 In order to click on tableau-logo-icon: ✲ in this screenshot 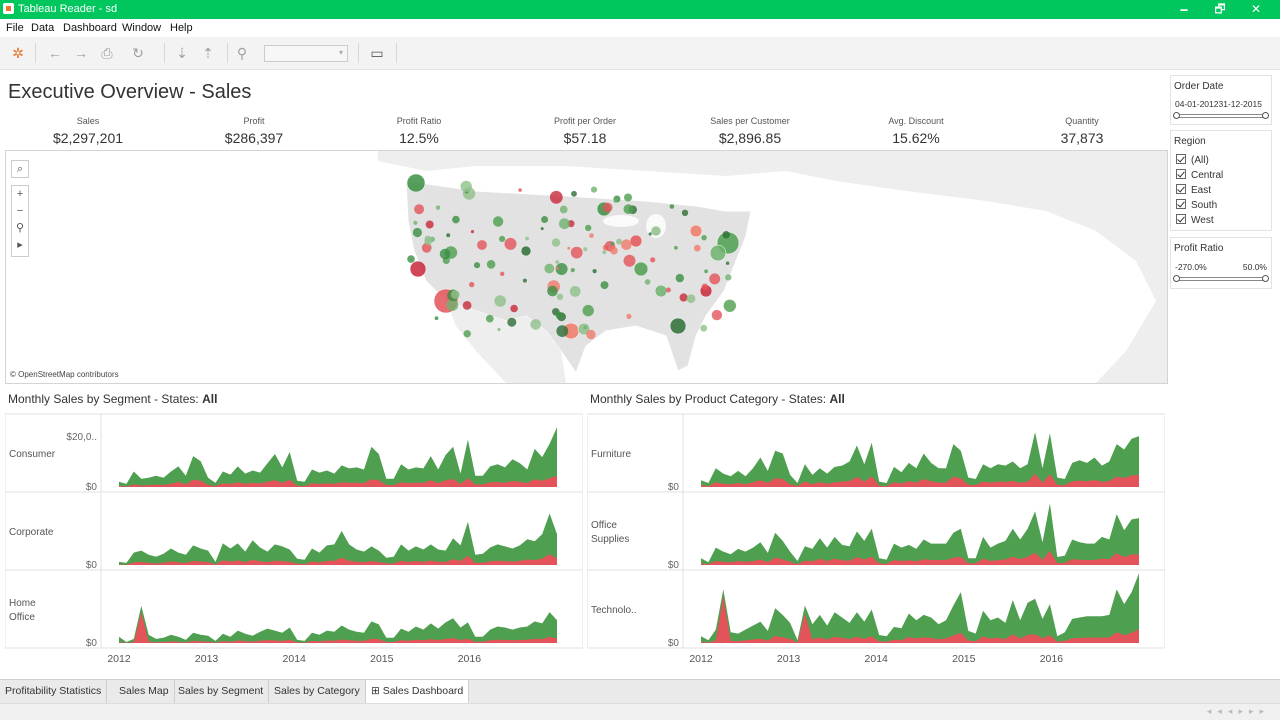, I will do `click(18, 53)`.